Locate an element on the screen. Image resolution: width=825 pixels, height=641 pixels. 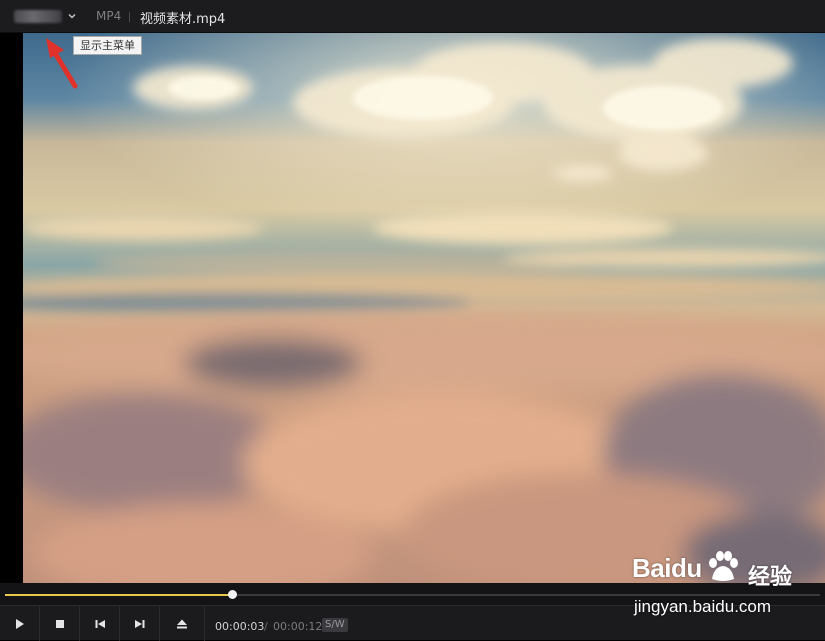
skip-next-icon is located at coordinates (139, 623).